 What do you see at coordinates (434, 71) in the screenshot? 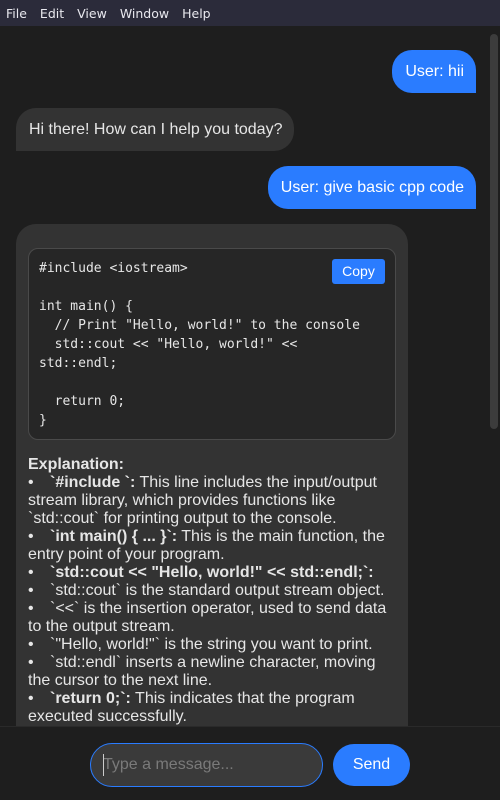
I see `user-message: User: hii` at bounding box center [434, 71].